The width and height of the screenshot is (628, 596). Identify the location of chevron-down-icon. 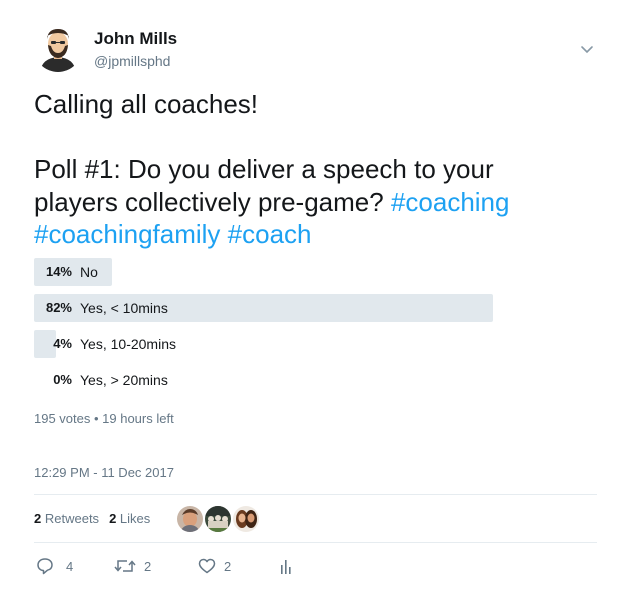
(587, 48).